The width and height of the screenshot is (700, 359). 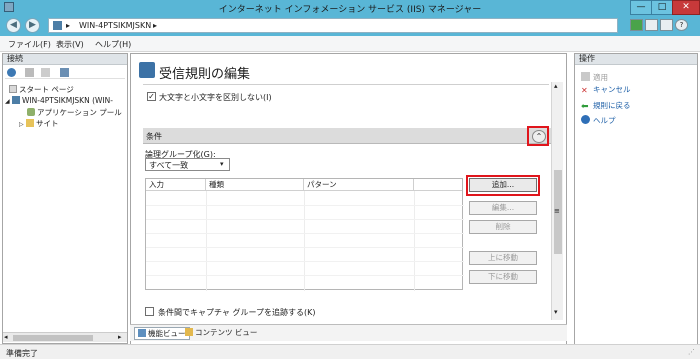 I want to click on window-title: インターネット インフォメーション サービス (IIS) マネージャー, so click(x=350, y=10).